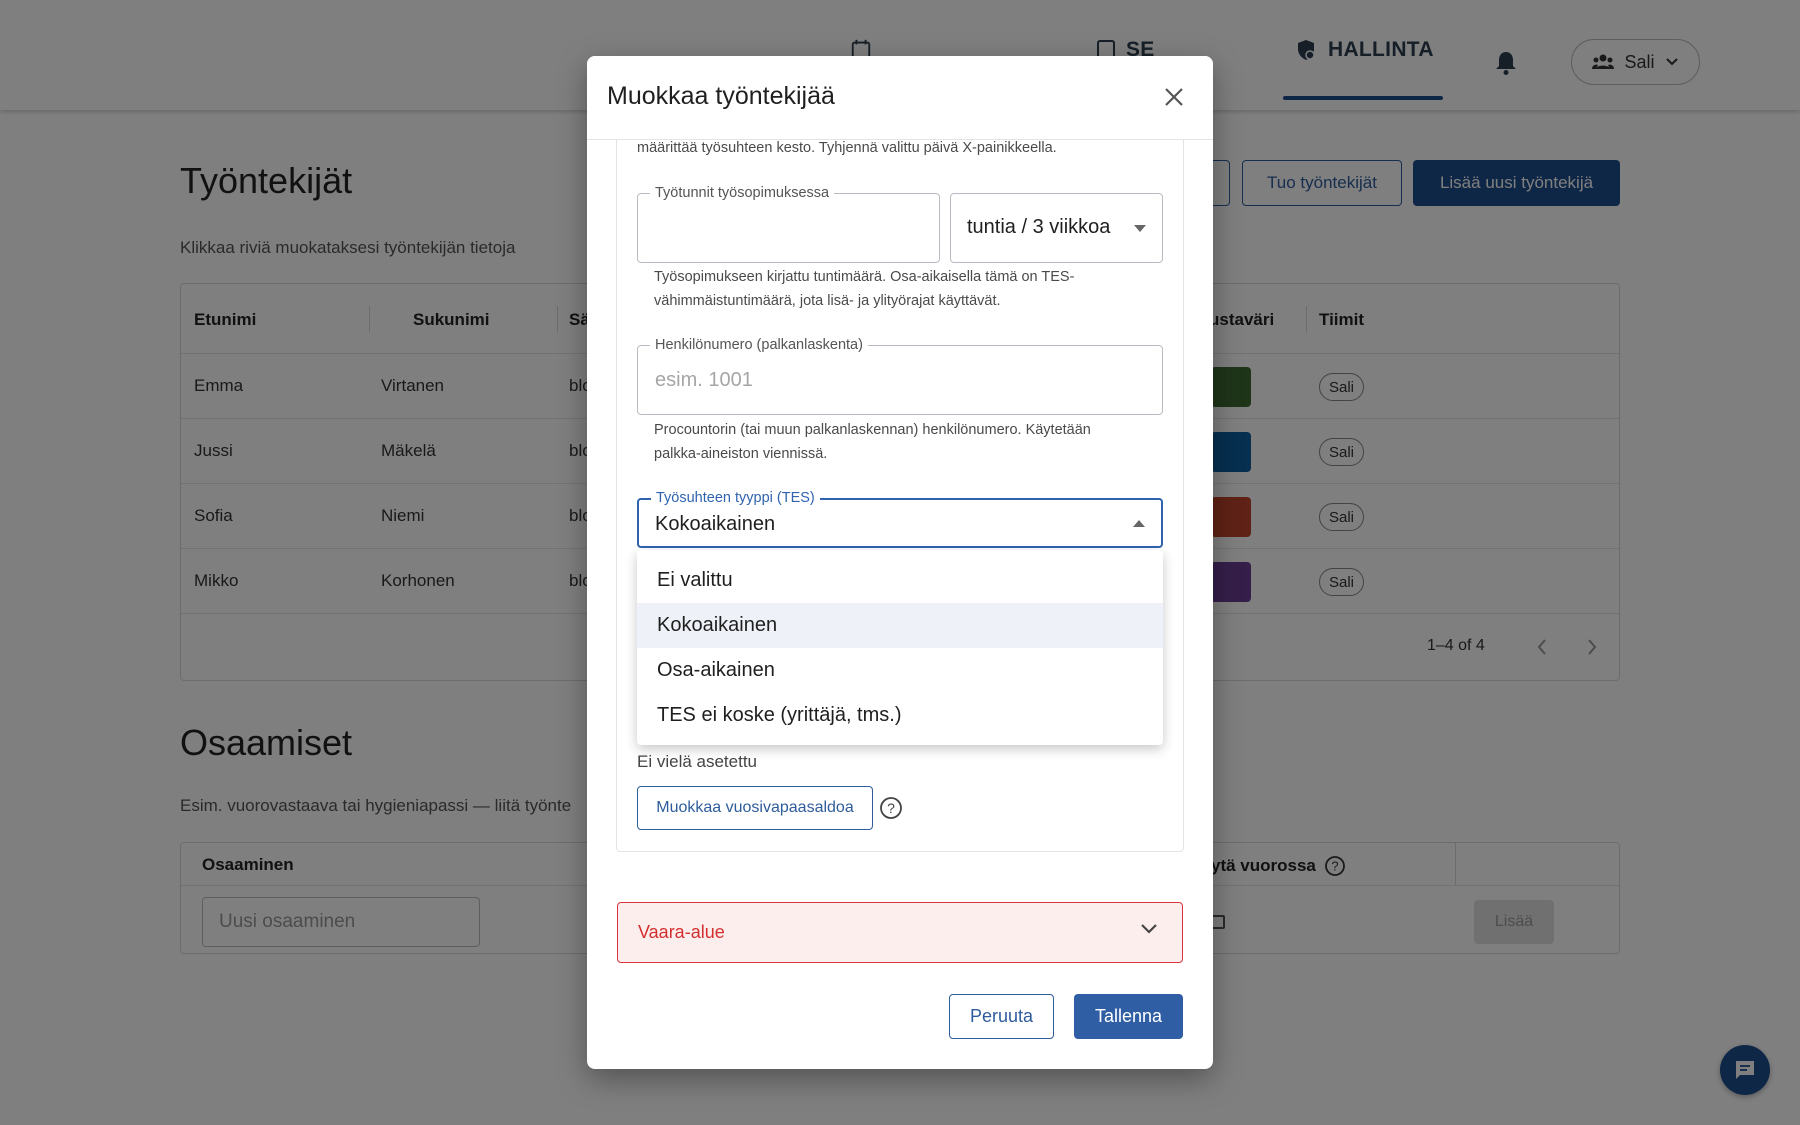  Describe the element at coordinates (900, 932) in the screenshot. I see `danger-zone-accordion: Vaara-alue` at that location.